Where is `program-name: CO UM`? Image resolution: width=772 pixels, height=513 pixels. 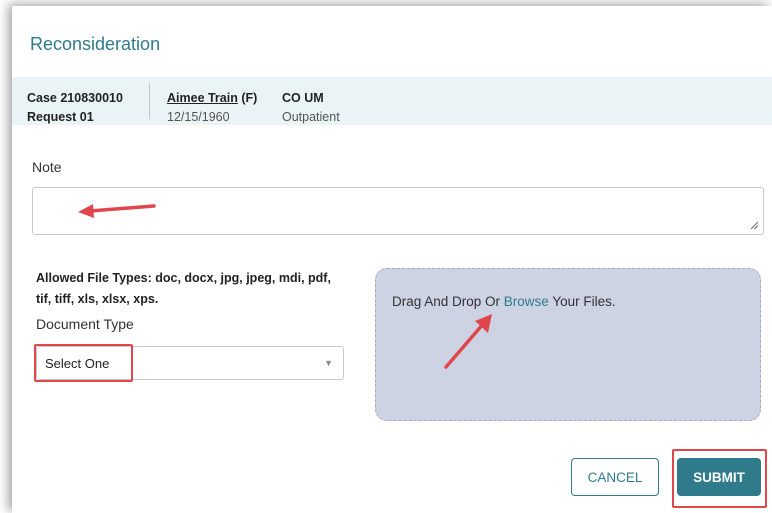
program-name: CO UM is located at coordinates (303, 98).